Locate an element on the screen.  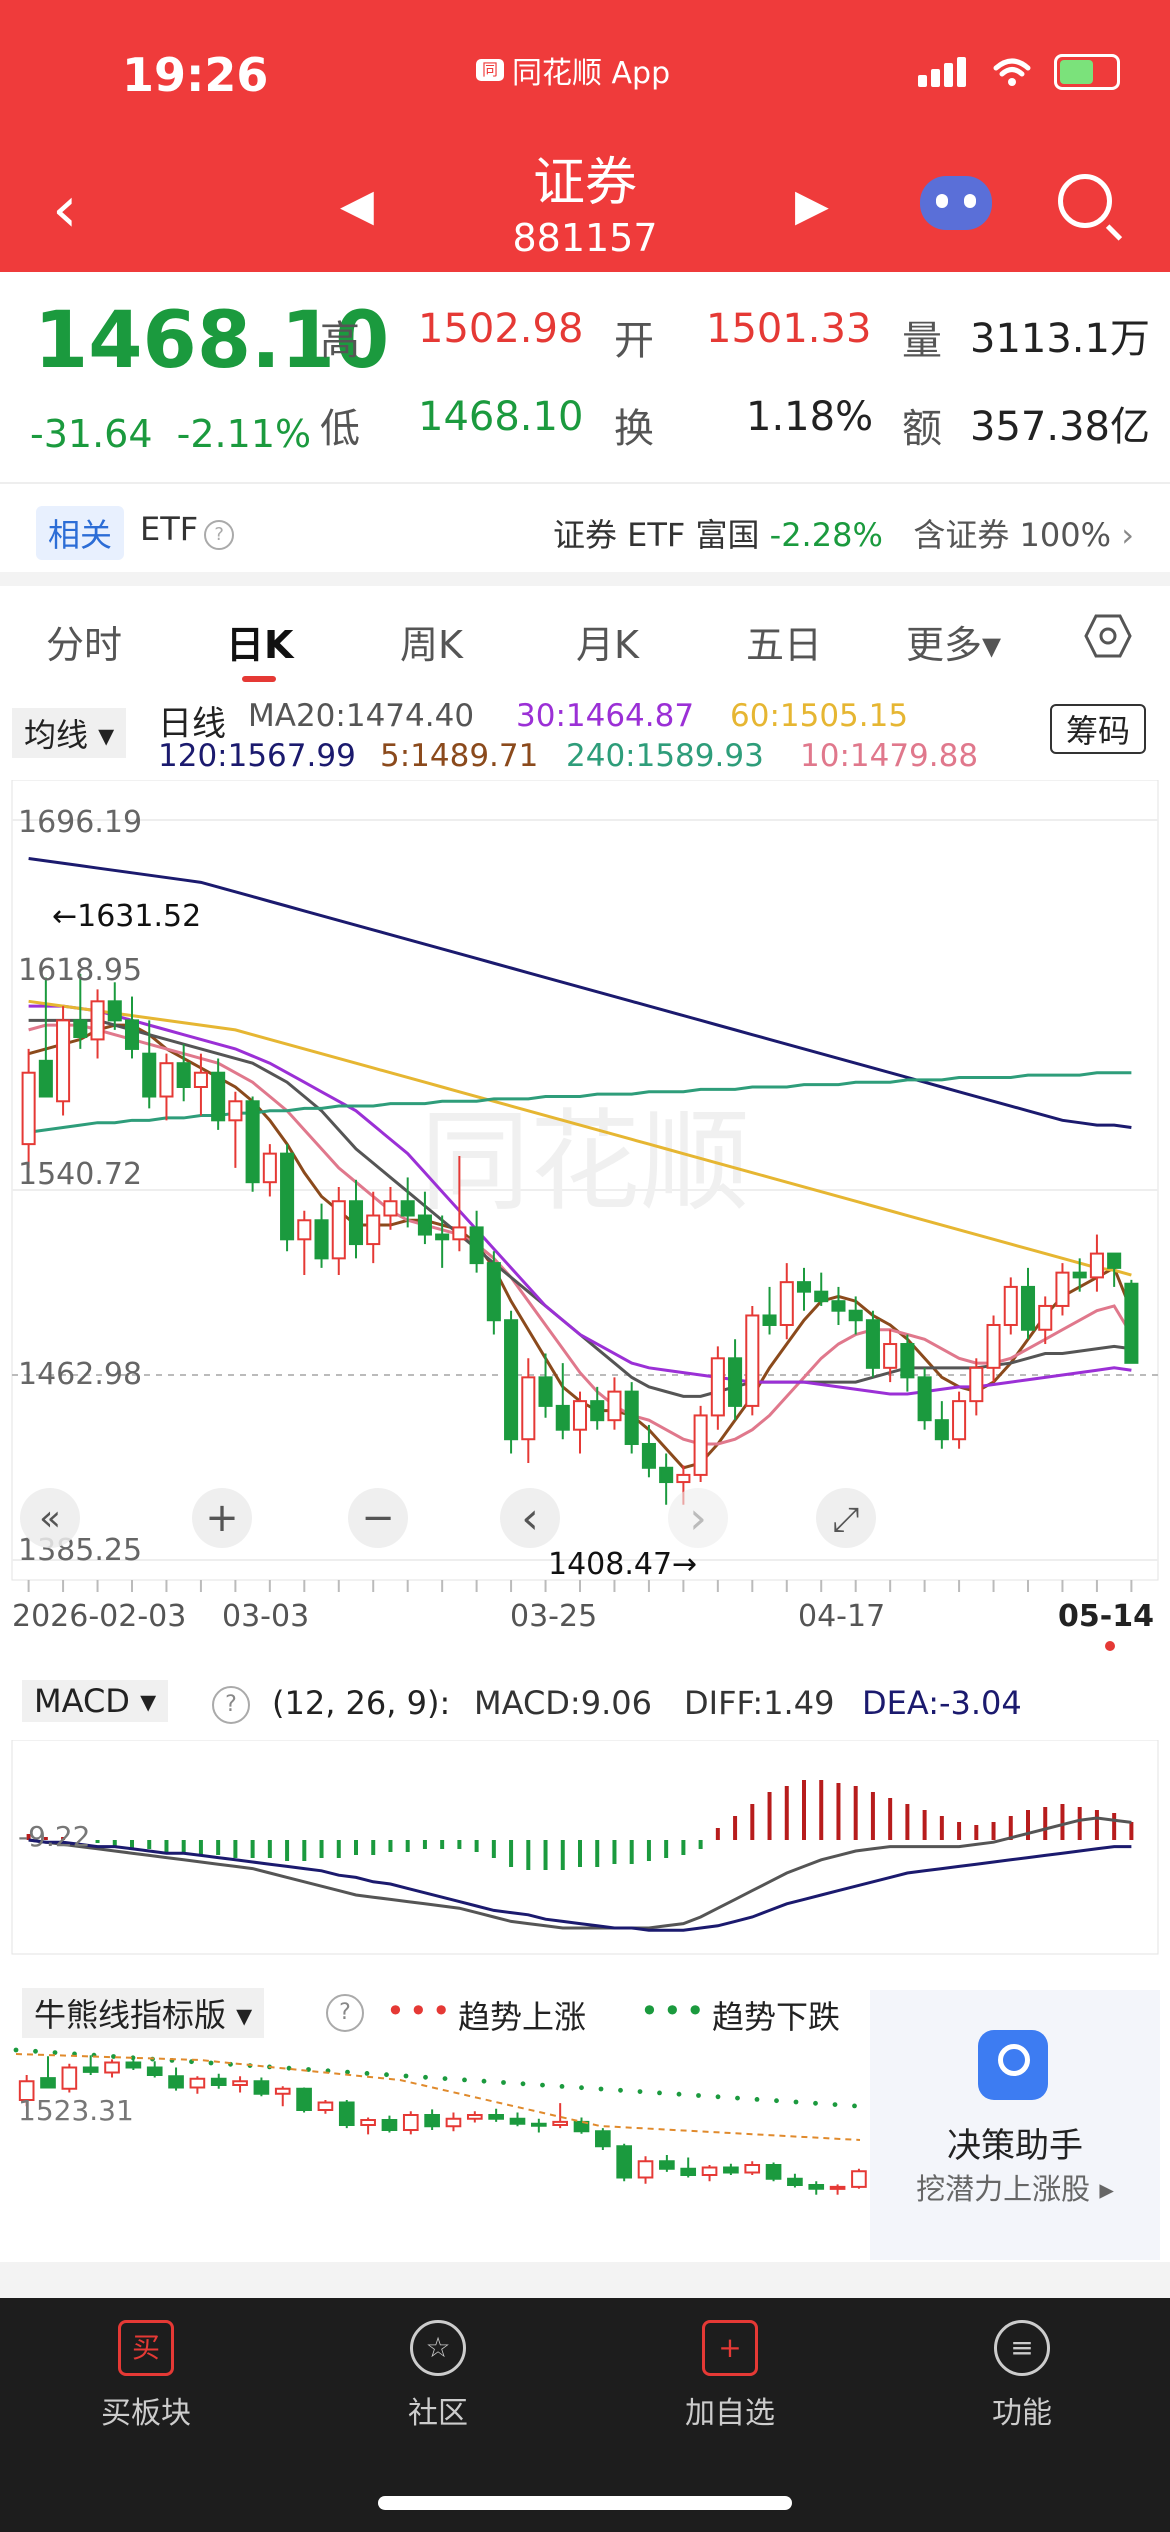
bull-bear-chart: 1523.31 is located at coordinates (435, 2130).